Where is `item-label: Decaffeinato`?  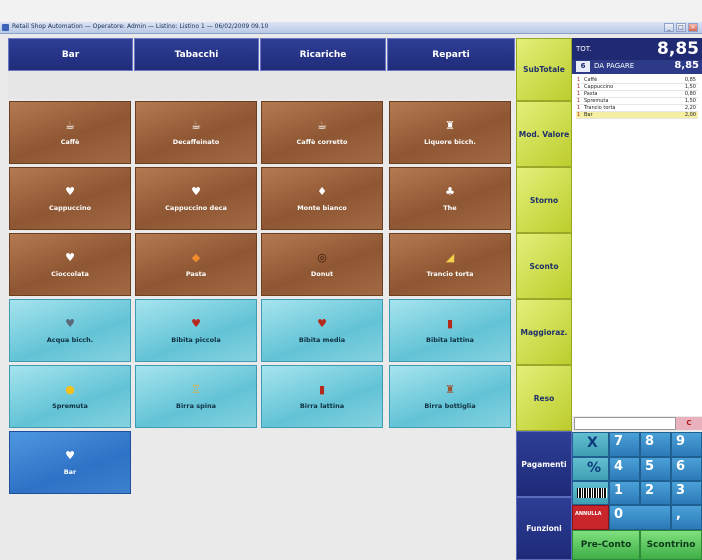 item-label: Decaffeinato is located at coordinates (196, 141).